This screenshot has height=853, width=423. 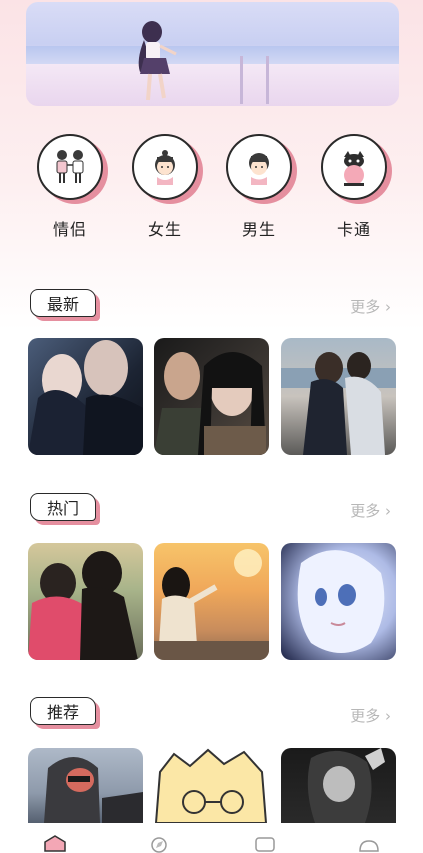 What do you see at coordinates (370, 510) in the screenshot?
I see `more-link-hot: 更多 ›` at bounding box center [370, 510].